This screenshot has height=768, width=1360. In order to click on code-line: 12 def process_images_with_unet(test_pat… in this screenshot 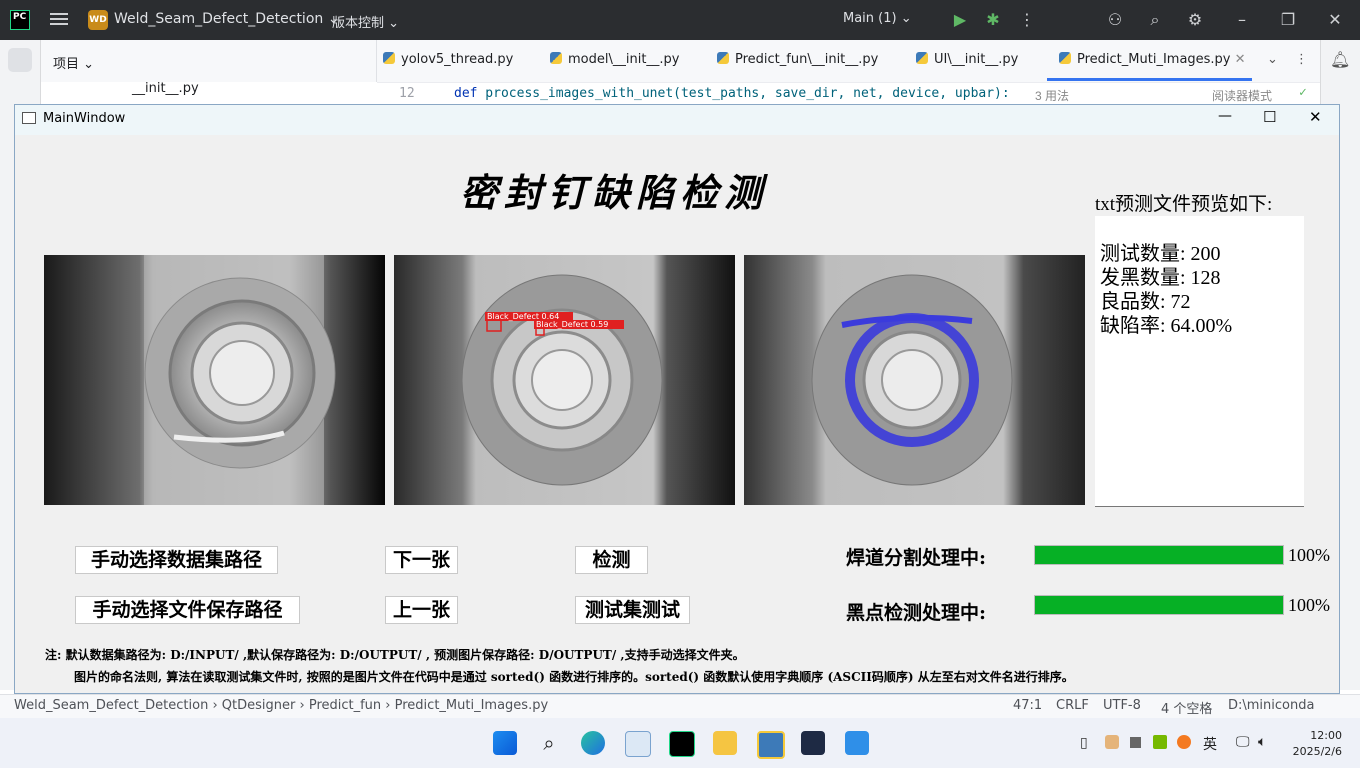, I will do `click(848, 94)`.